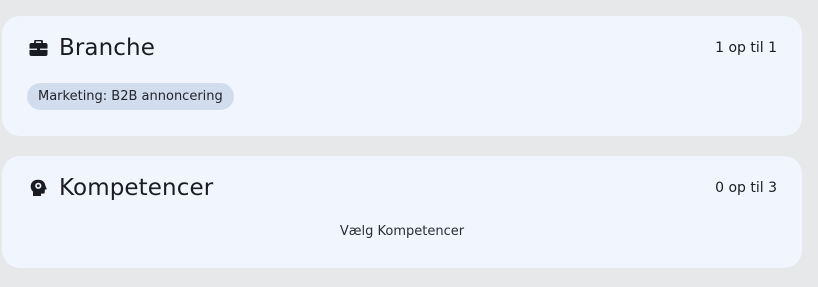 The height and width of the screenshot is (287, 818). I want to click on branche-count: 1 op til 1, so click(746, 48).